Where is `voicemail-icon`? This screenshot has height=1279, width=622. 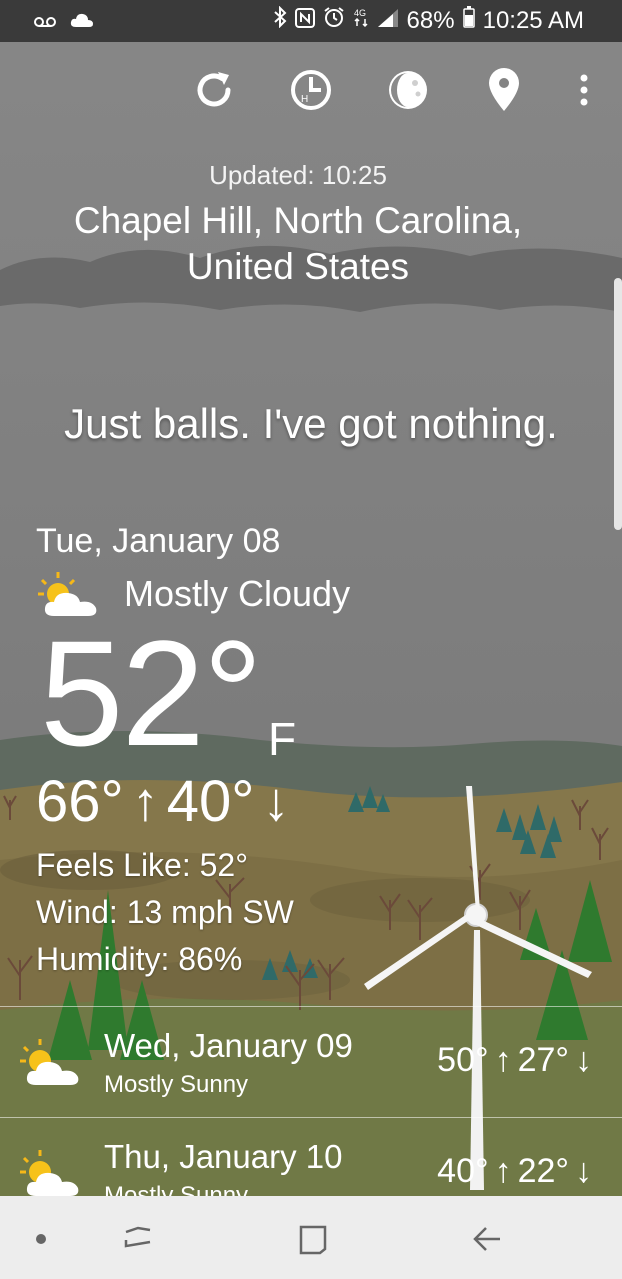
voicemail-icon is located at coordinates (45, 21).